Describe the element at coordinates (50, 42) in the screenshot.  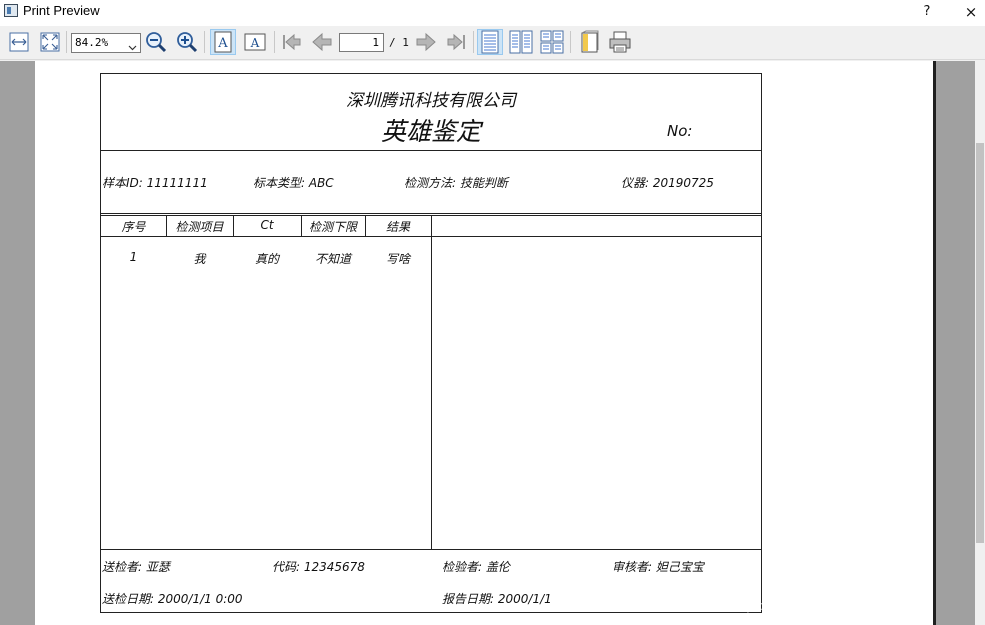
I see `fit-page-icon` at that location.